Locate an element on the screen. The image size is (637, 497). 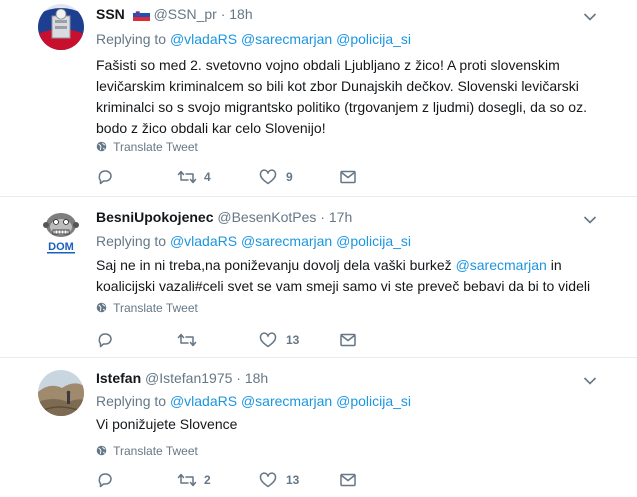
retweet-count: 2 is located at coordinates (207, 480).